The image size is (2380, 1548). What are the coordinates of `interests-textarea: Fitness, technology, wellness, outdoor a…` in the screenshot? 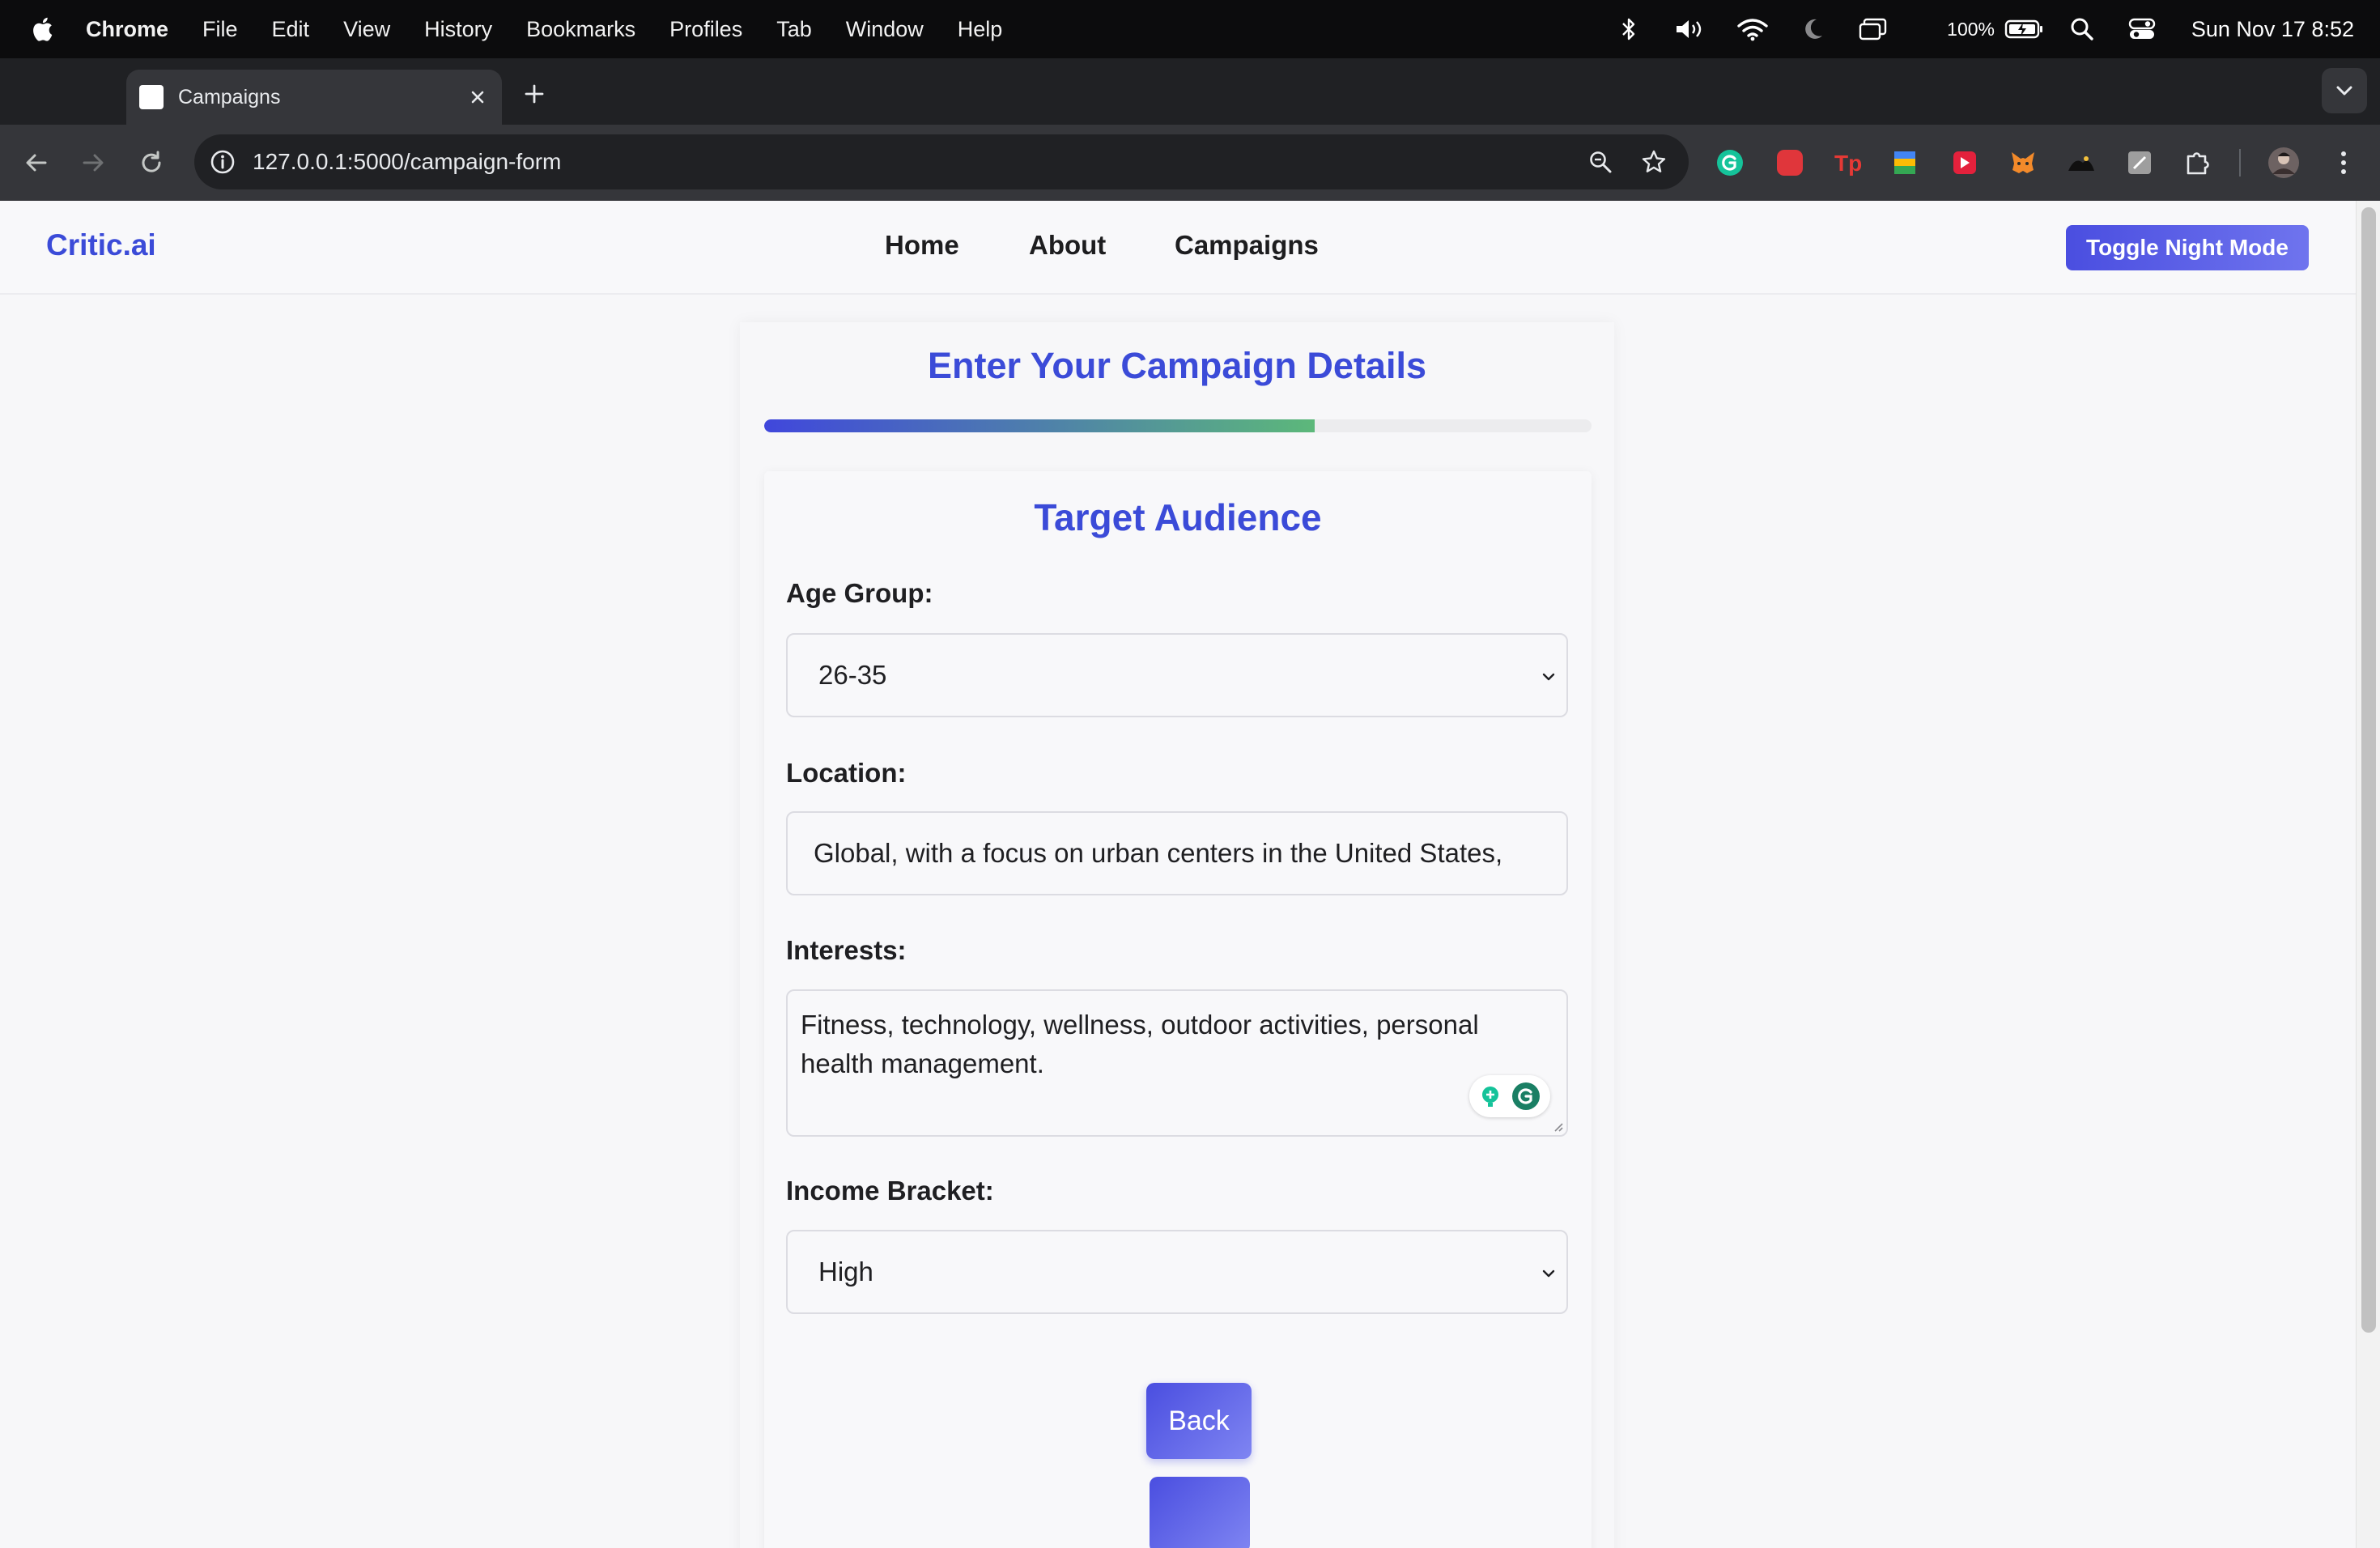 It's located at (1177, 1063).